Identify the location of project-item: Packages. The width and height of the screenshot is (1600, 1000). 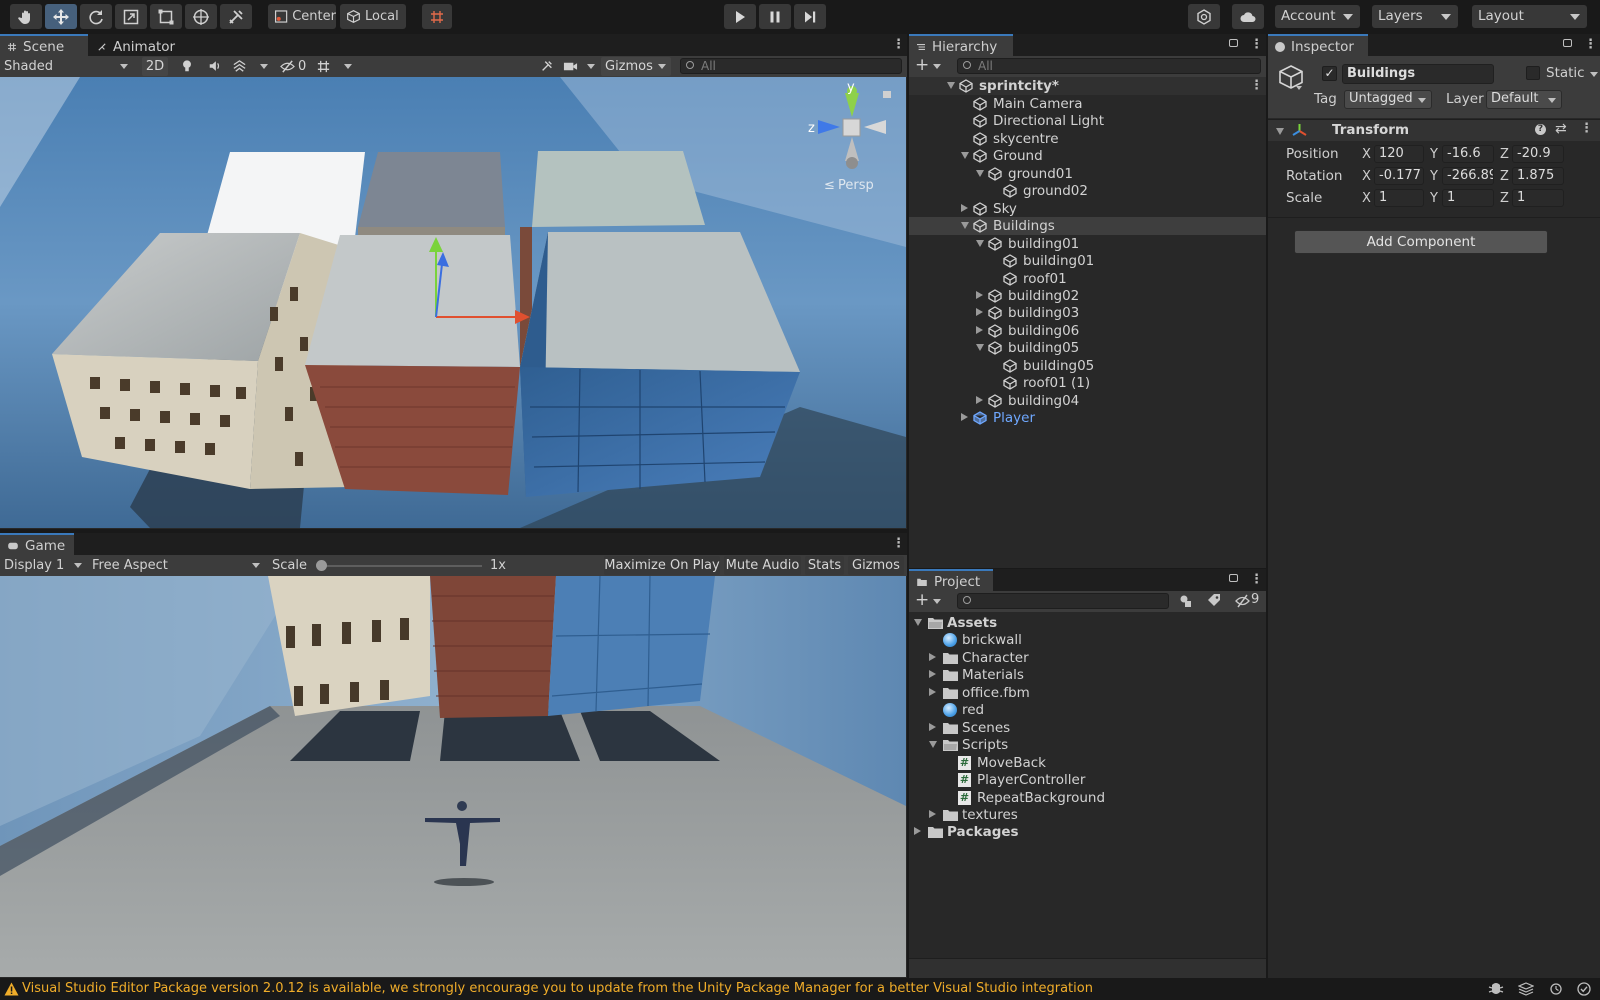
(1087, 832).